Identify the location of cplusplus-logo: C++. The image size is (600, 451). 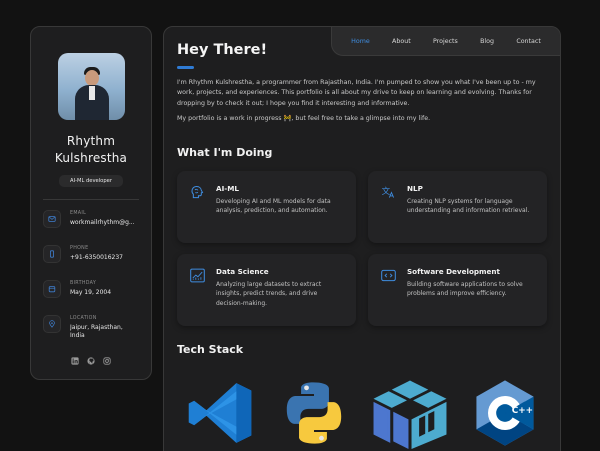
(505, 413).